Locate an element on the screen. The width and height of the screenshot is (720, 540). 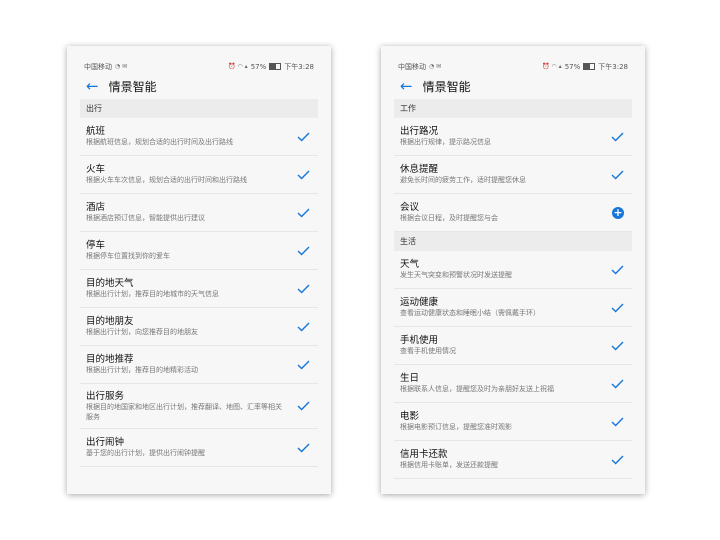
list-item-subtitle: 根据航班信息，规划合适的出行时间及出行路线 is located at coordinates (159, 142).